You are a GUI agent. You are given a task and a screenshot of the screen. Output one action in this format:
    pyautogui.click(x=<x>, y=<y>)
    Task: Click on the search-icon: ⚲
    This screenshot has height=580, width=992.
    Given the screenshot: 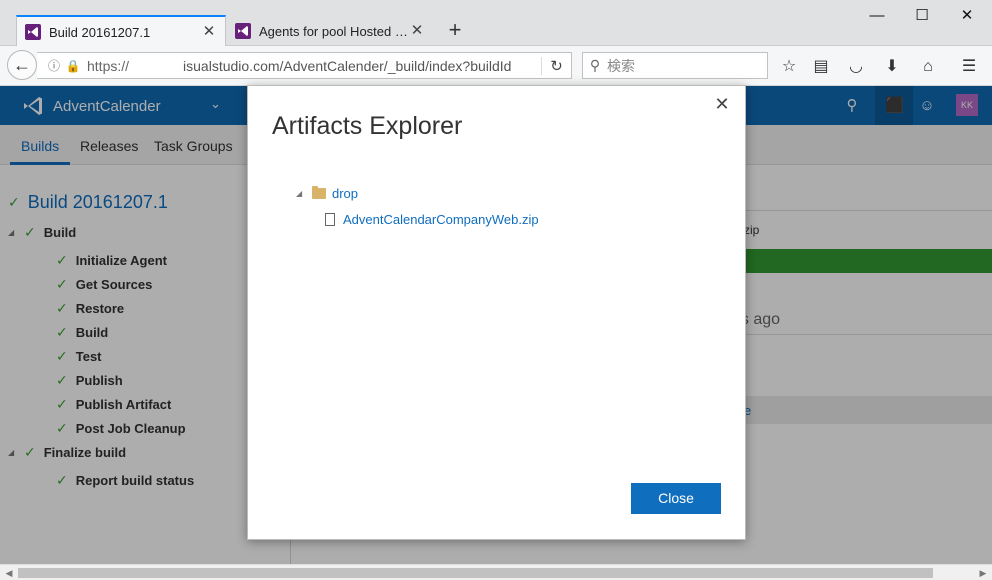 What is the action you would take?
    pyautogui.click(x=595, y=65)
    